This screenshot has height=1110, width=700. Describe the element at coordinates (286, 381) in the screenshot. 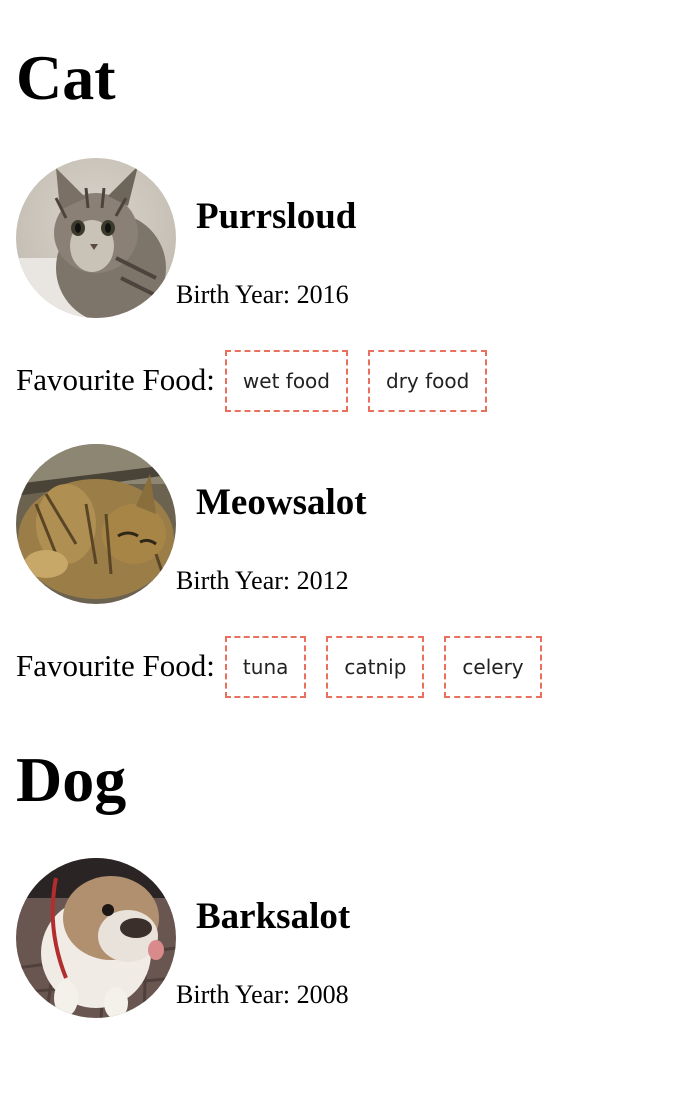

I see `food-tag: wet food` at that location.